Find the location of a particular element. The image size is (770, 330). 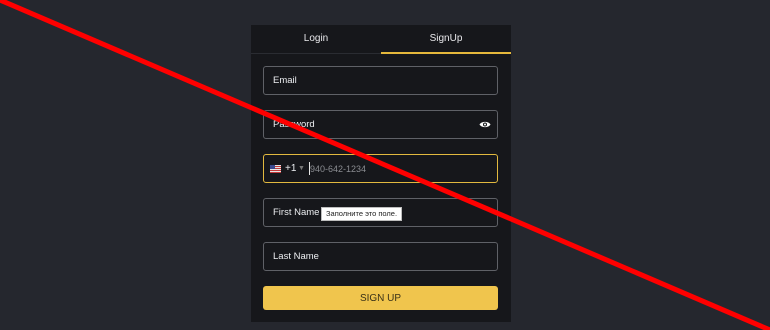

first-name-field: First Name Заполните это поле. is located at coordinates (380, 212).